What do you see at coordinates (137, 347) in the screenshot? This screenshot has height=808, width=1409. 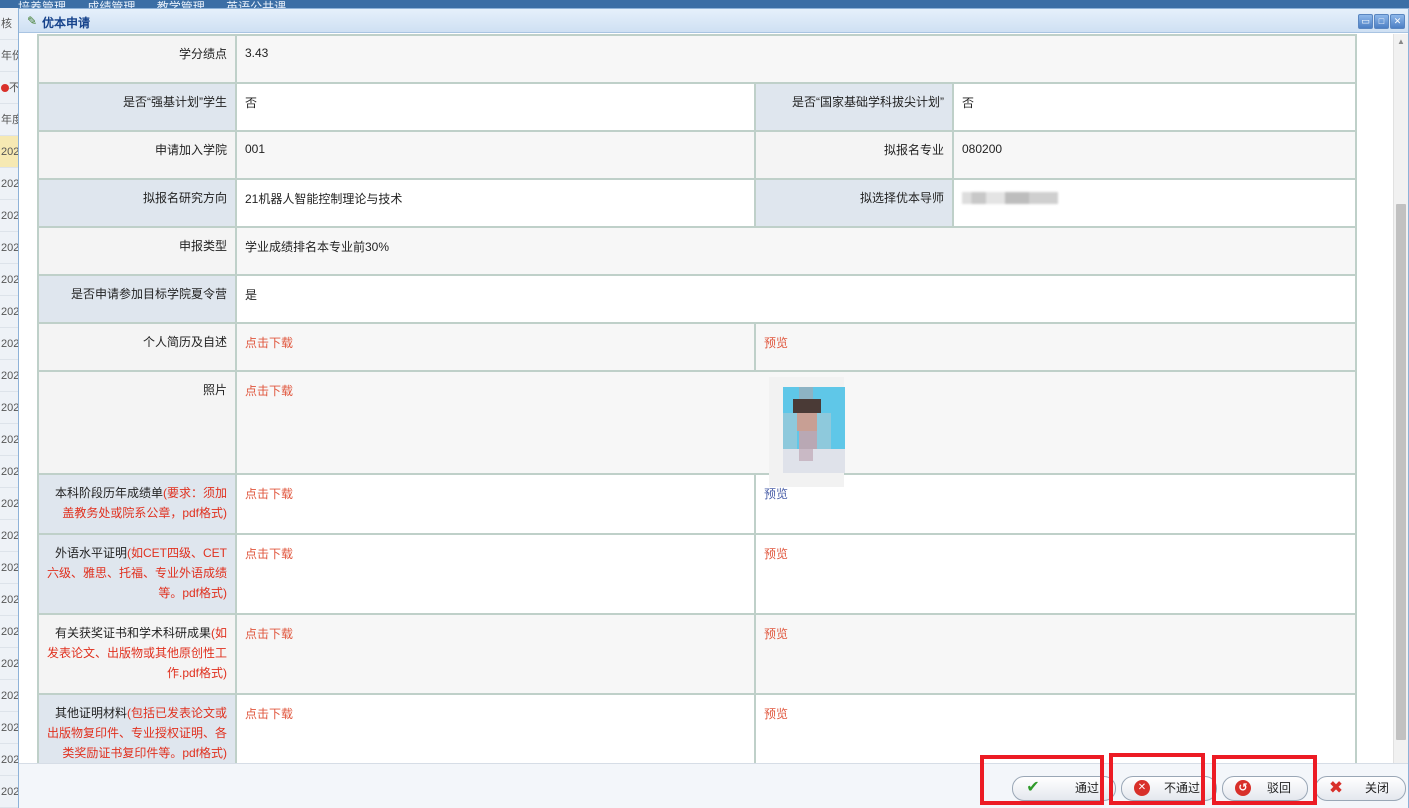 I see `label-resume: 个人简历及自述` at bounding box center [137, 347].